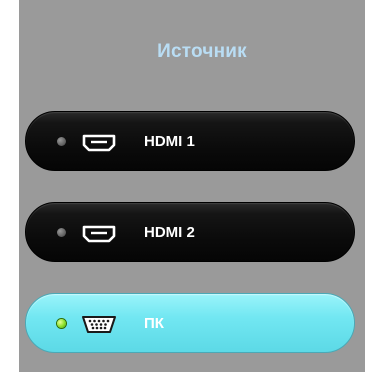  Describe the element at coordinates (190, 323) in the screenshot. I see `source-item-pc: ПК` at that location.